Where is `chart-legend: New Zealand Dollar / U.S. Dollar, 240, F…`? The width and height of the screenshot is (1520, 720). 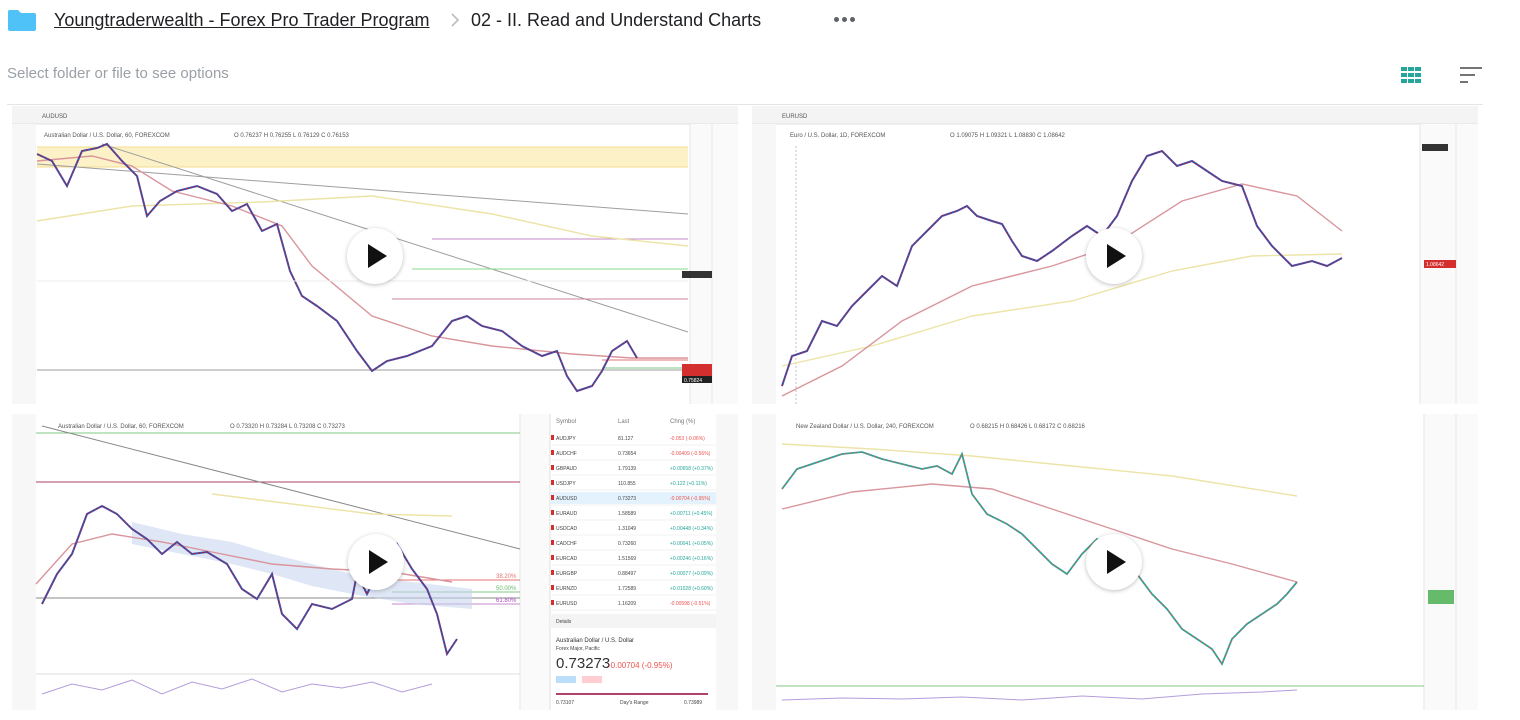
chart-legend: New Zealand Dollar / U.S. Dollar, 240, F… is located at coordinates (865, 427).